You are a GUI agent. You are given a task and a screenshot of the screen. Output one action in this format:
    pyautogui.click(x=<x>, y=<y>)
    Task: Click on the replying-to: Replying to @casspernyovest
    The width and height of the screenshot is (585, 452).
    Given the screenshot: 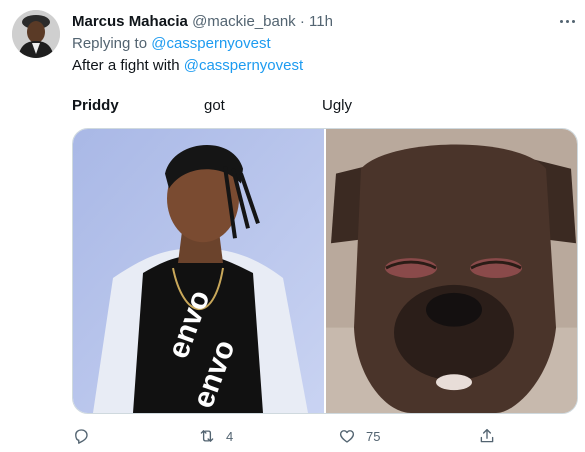 What is the action you would take?
    pyautogui.click(x=171, y=44)
    